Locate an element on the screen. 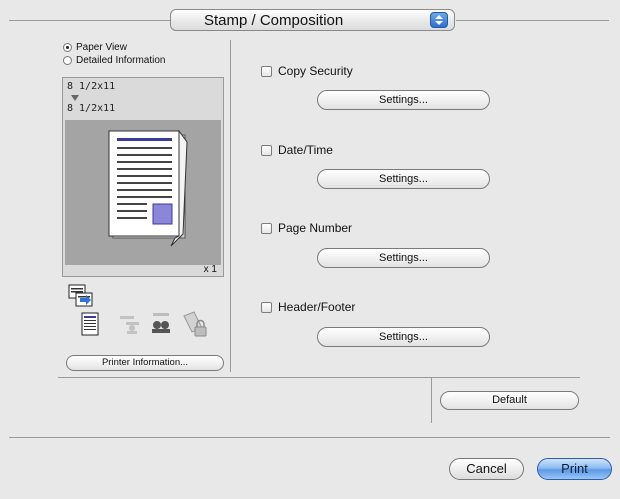 This screenshot has width=620, height=499. header-footer-option: Header/Footer is located at coordinates (308, 307).